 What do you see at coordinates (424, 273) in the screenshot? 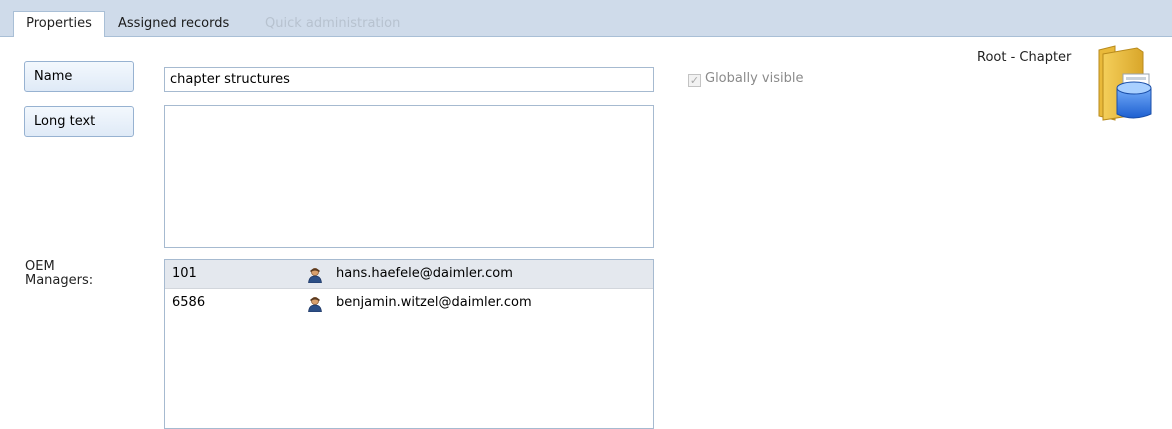
I see `manager-email: hans.haefele@daimler.com` at bounding box center [424, 273].